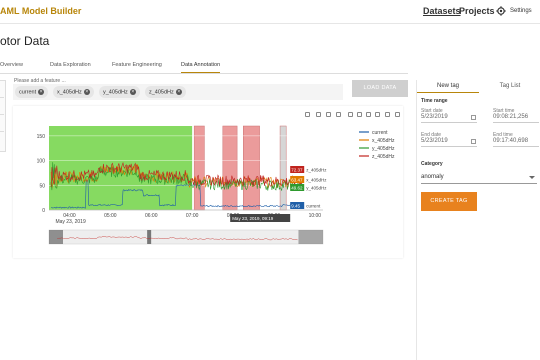 The width and height of the screenshot is (540, 360). I want to click on category-select: anomaly, so click(479, 179).